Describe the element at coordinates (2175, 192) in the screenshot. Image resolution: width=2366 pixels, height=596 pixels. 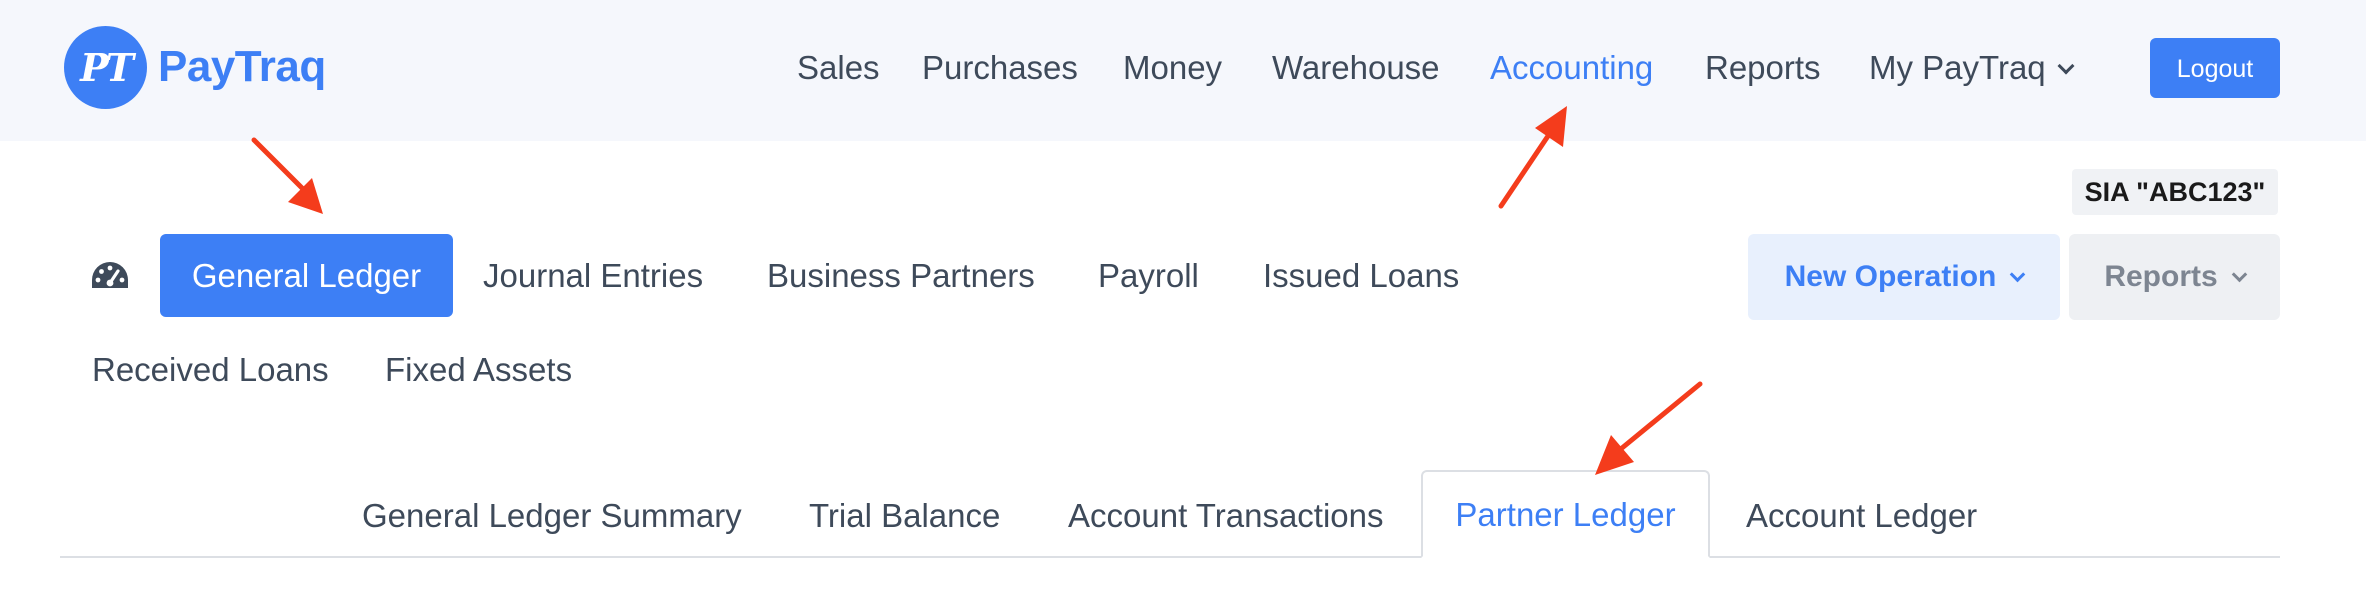
I see `company-badge: SIA "ABC123"` at that location.